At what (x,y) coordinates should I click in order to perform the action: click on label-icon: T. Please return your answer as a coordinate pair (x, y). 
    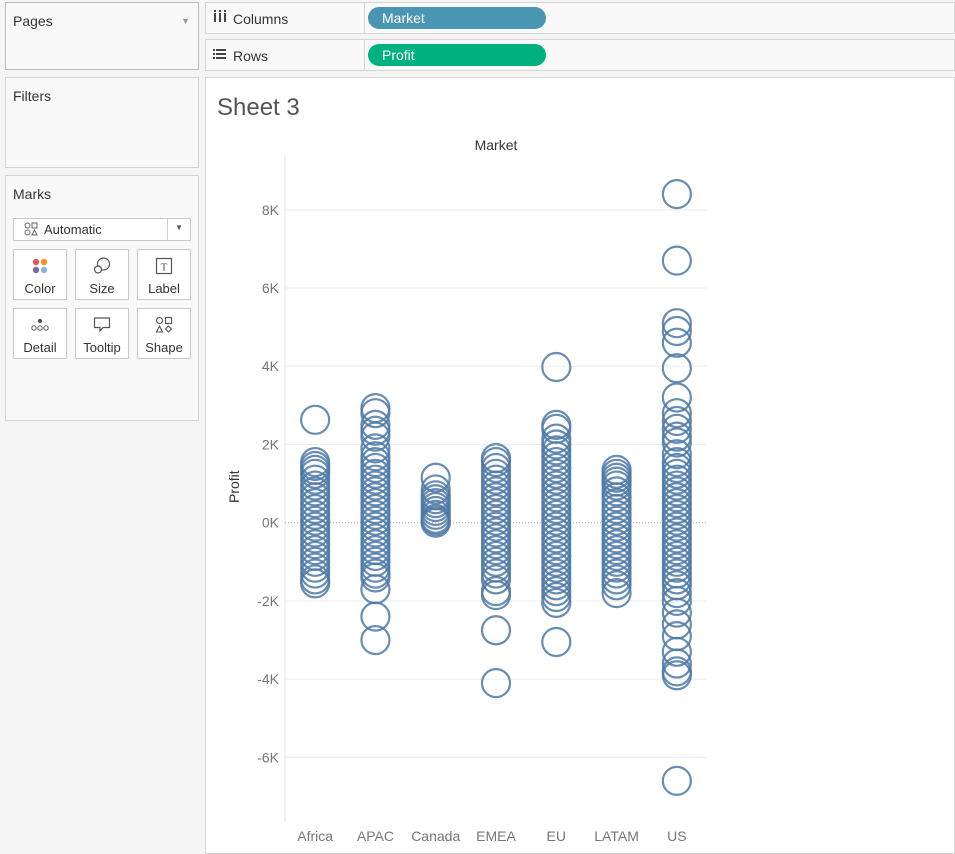
    Looking at the image, I should click on (164, 266).